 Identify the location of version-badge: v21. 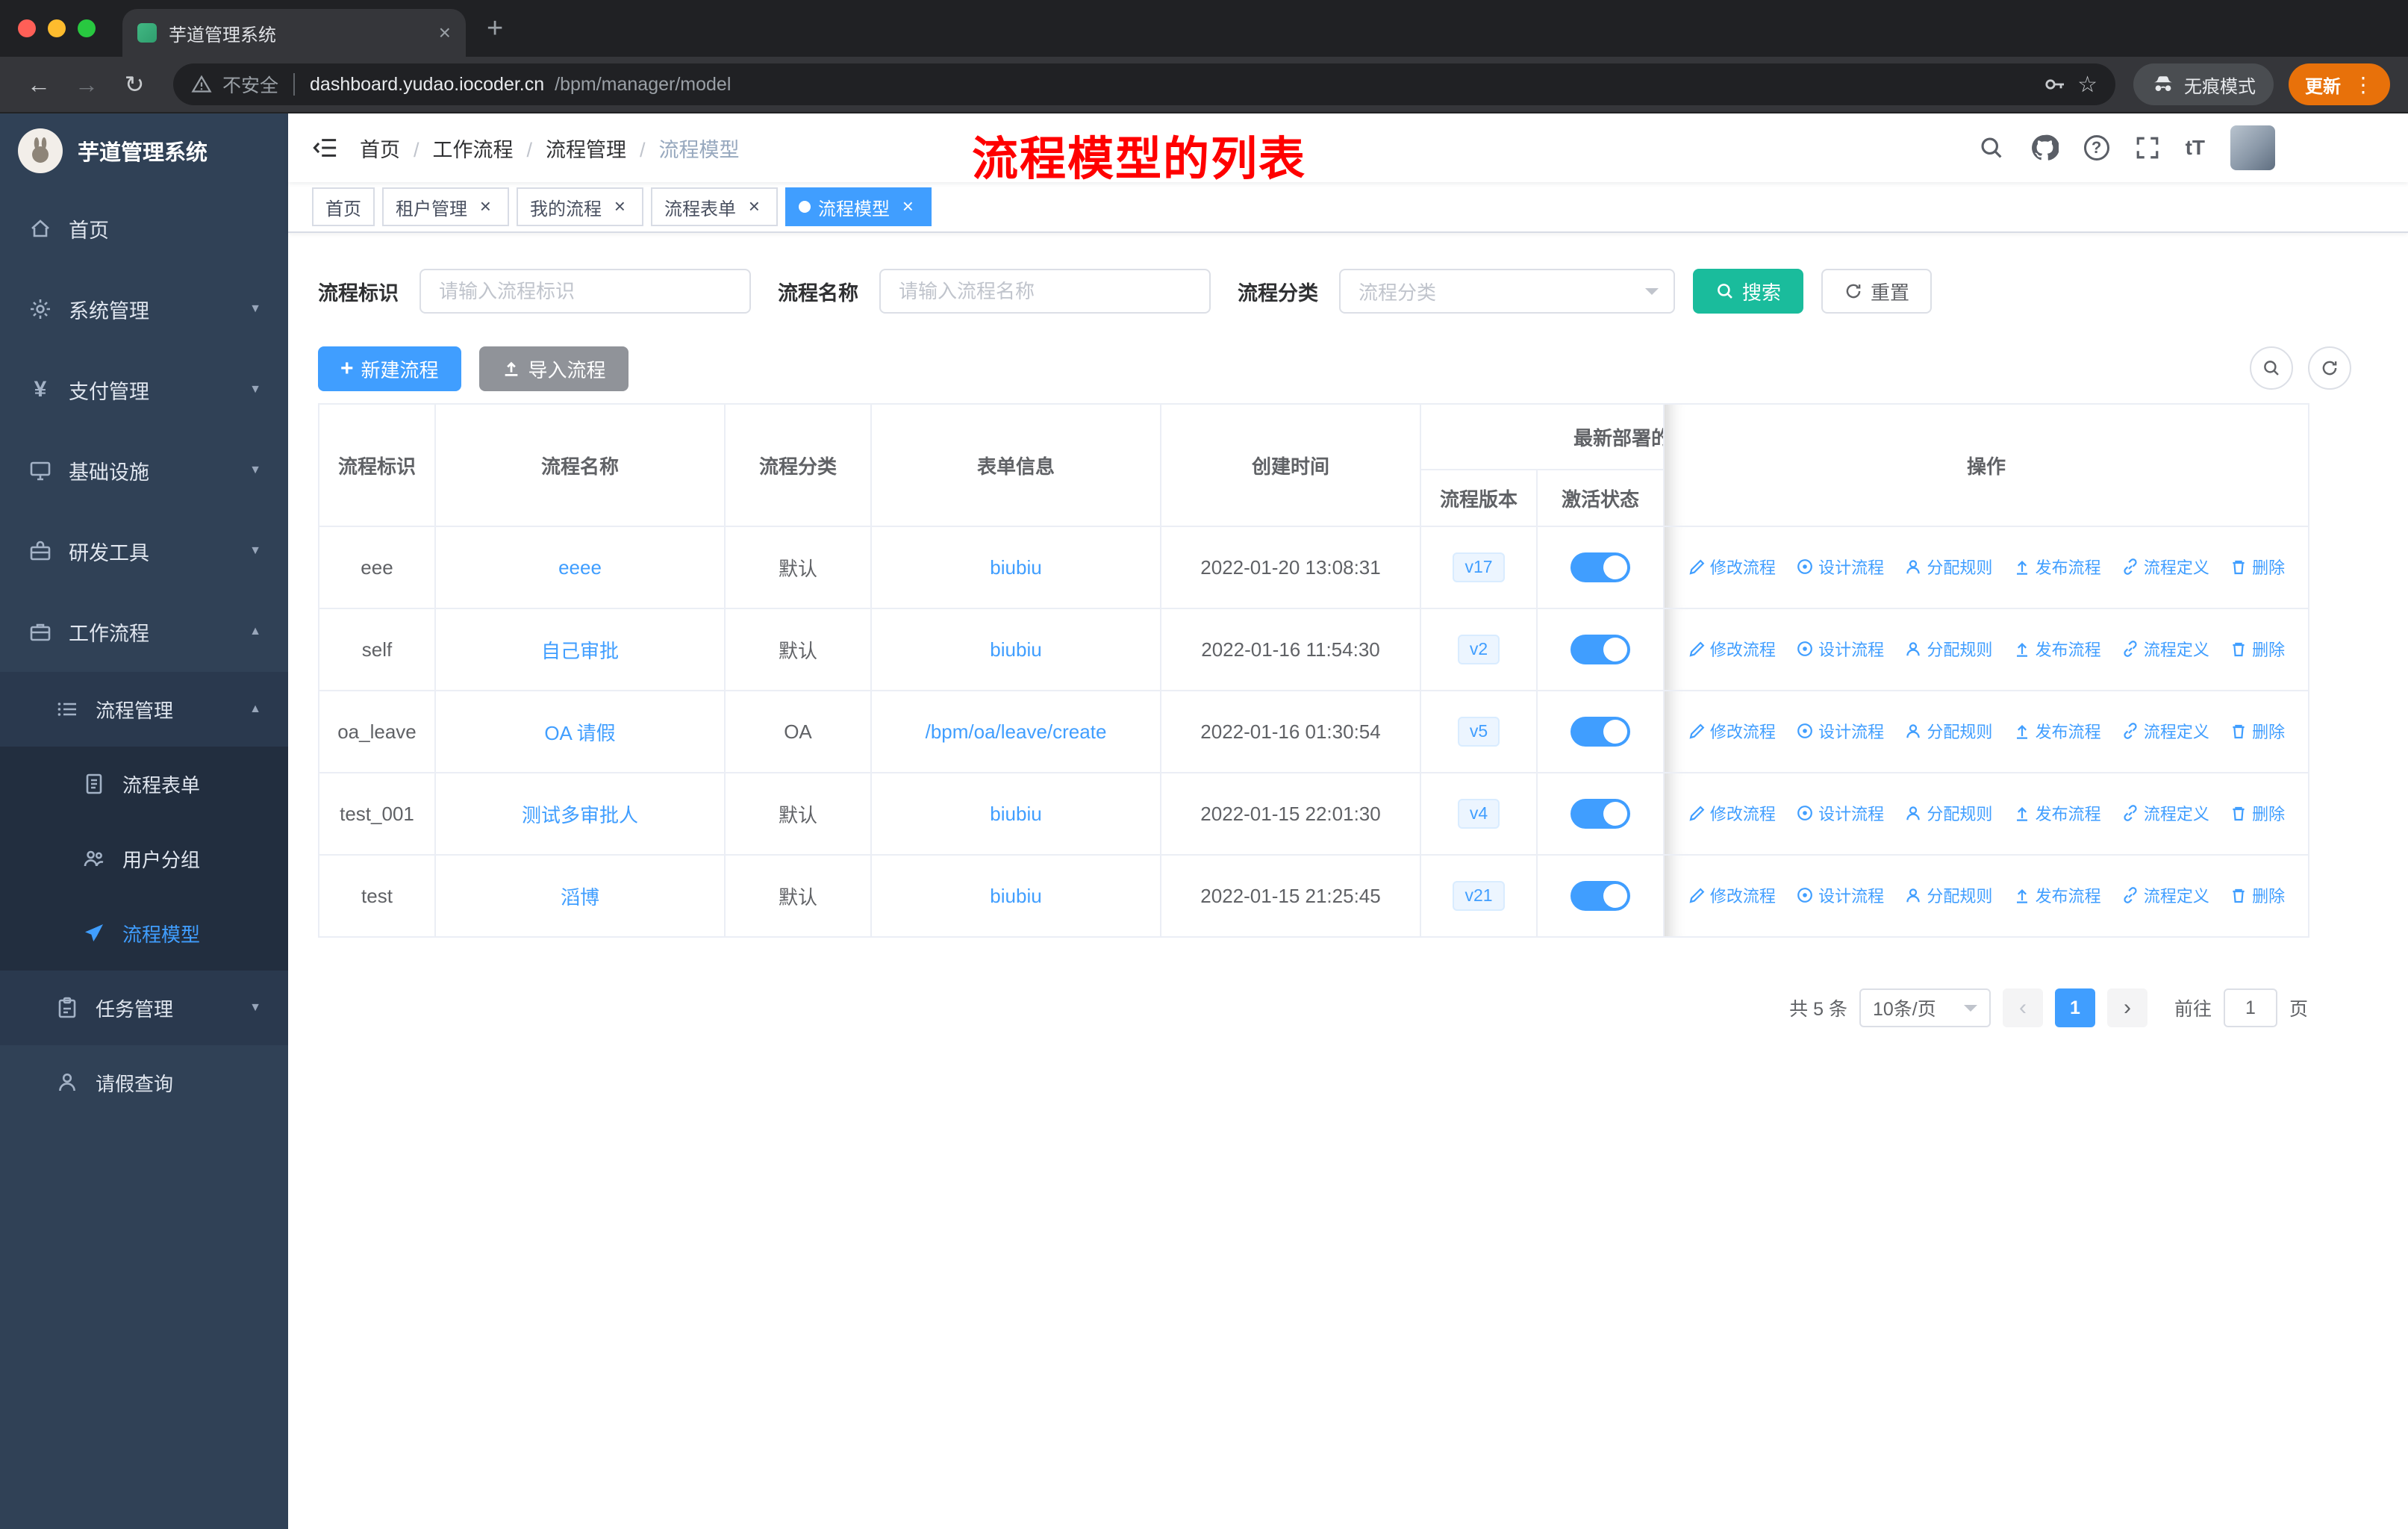
(1479, 896).